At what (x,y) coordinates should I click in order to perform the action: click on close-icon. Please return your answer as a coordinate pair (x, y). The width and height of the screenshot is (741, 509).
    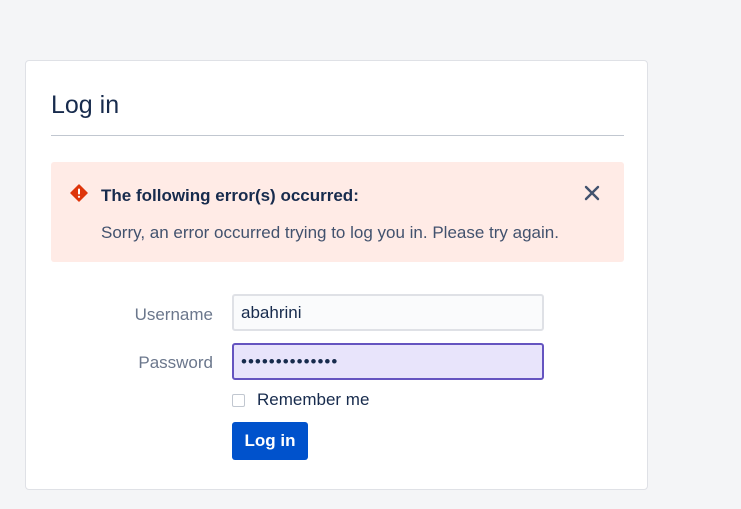
    Looking at the image, I should click on (592, 193).